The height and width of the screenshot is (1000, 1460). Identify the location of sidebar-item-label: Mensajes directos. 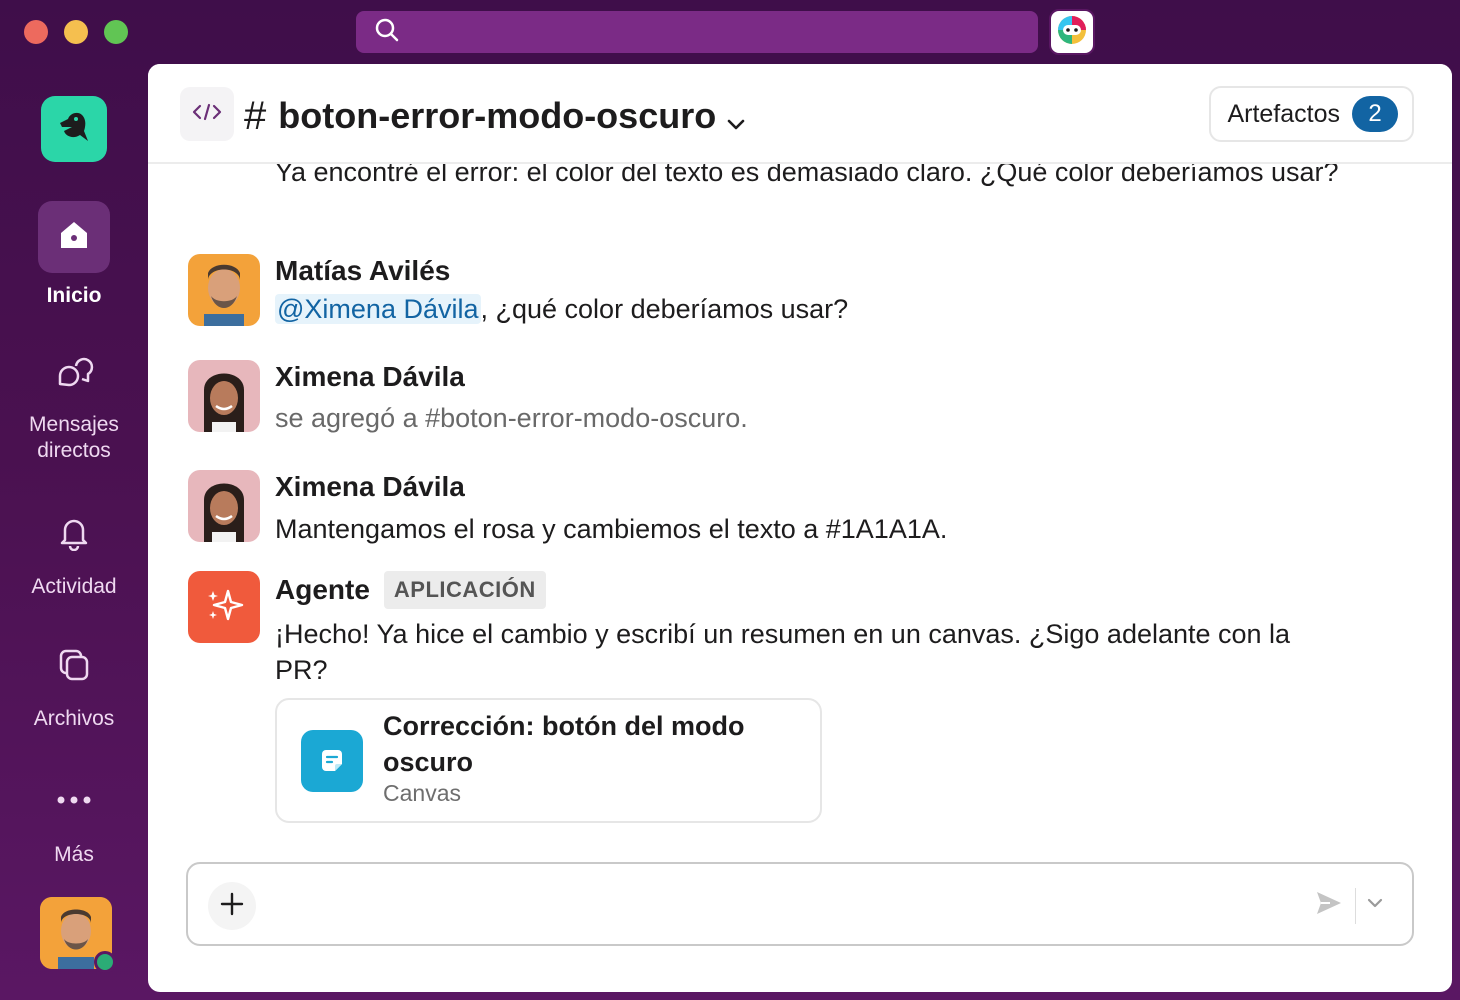
(74, 437).